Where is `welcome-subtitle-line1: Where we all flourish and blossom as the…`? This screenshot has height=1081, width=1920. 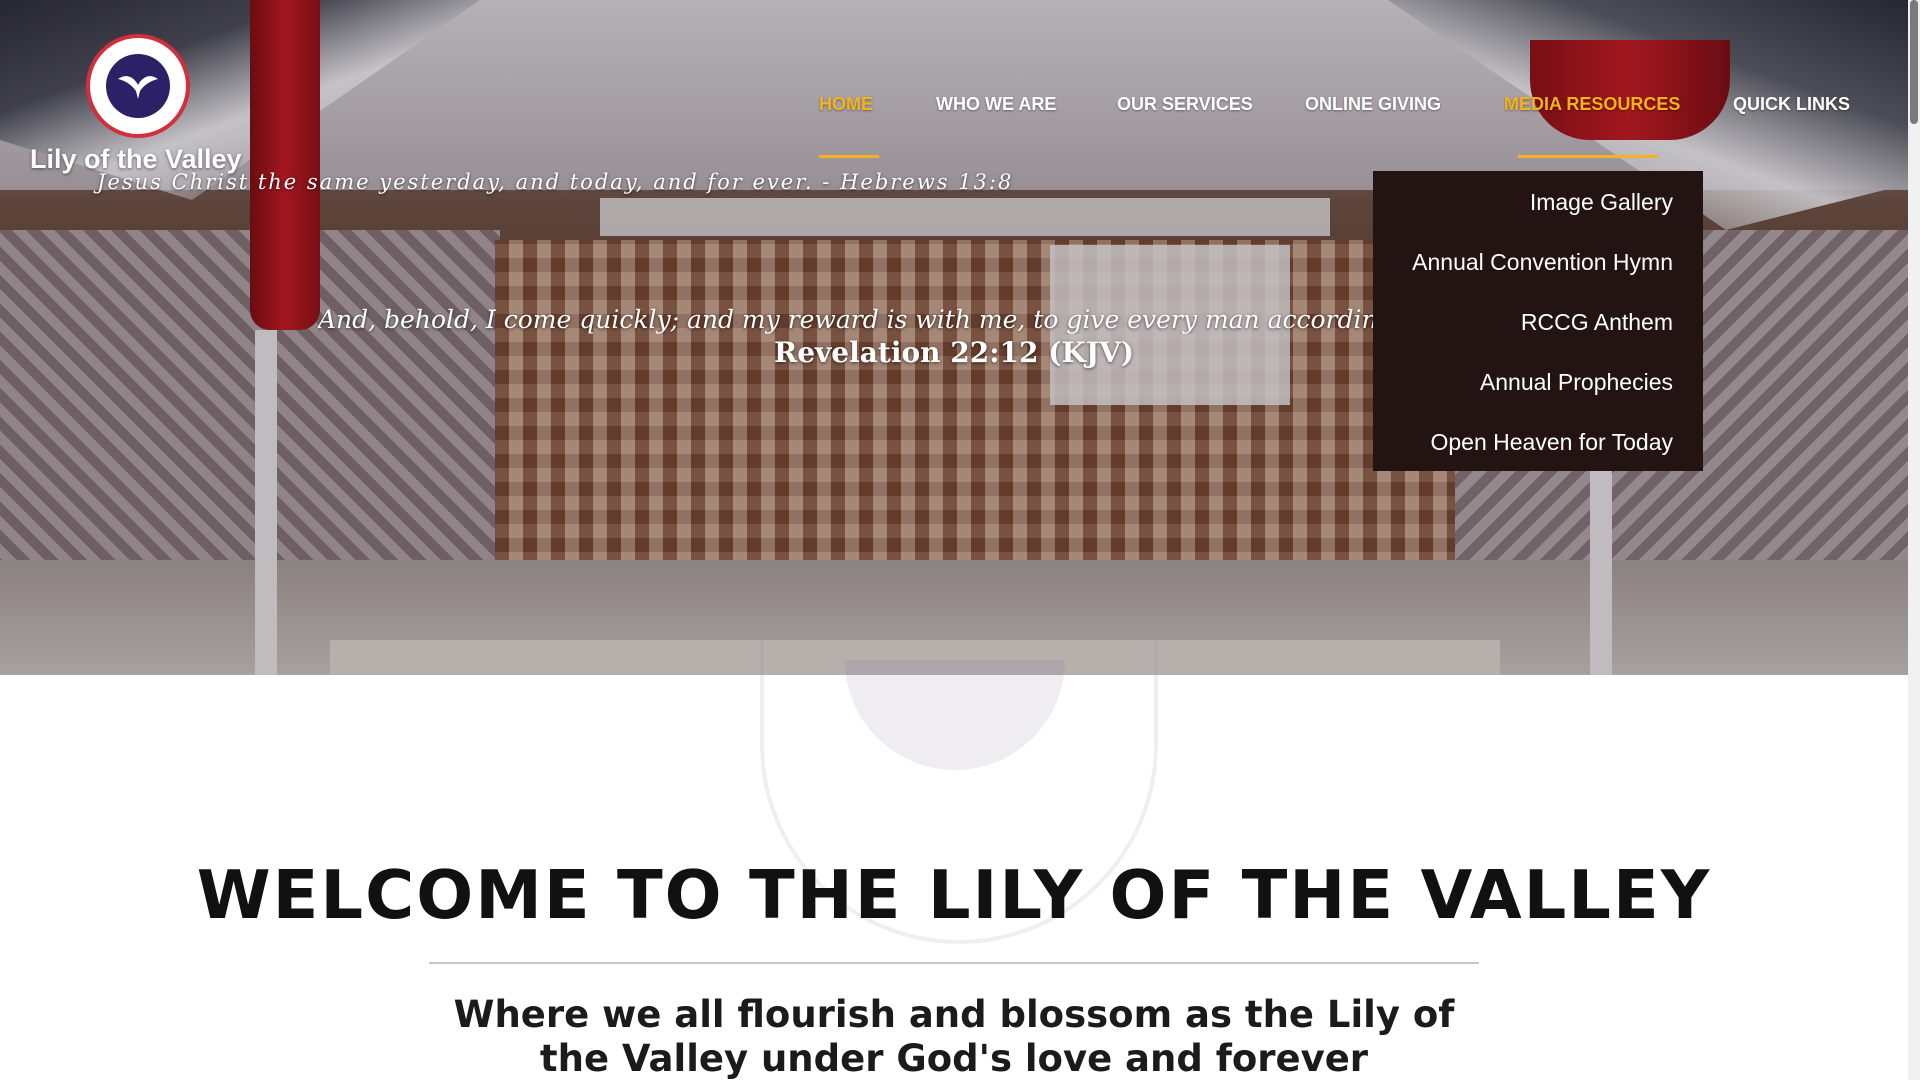
welcome-subtitle-line1: Where we all flourish and blossom as the… is located at coordinates (954, 1014).